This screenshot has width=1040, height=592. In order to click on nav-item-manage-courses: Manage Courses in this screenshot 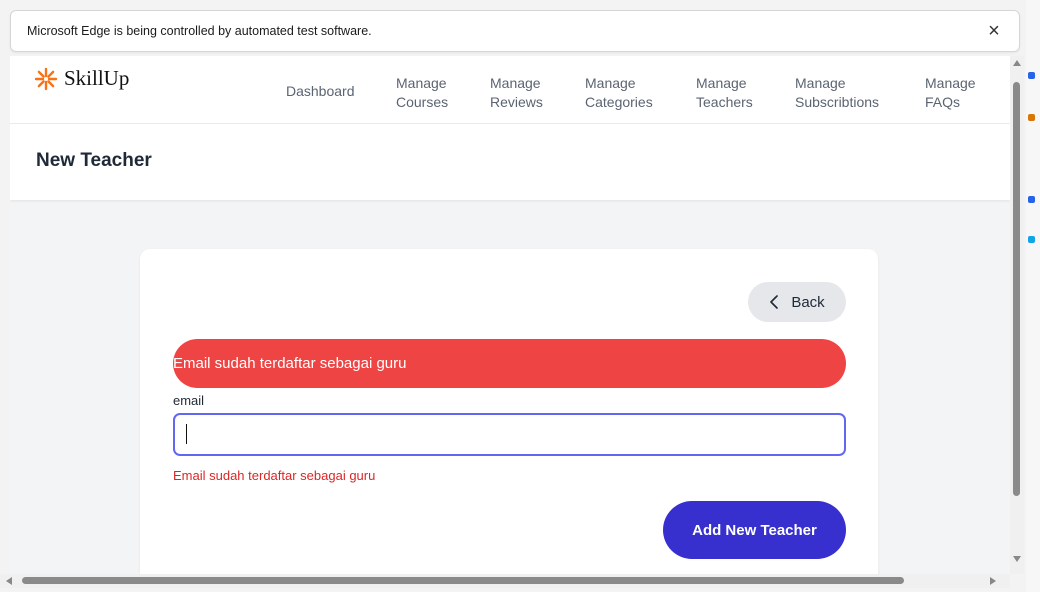, I will do `click(422, 93)`.